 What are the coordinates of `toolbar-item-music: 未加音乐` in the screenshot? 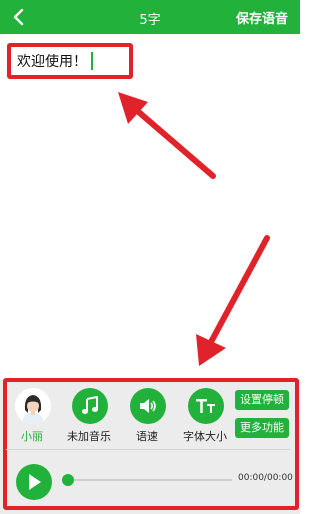 It's located at (89, 416).